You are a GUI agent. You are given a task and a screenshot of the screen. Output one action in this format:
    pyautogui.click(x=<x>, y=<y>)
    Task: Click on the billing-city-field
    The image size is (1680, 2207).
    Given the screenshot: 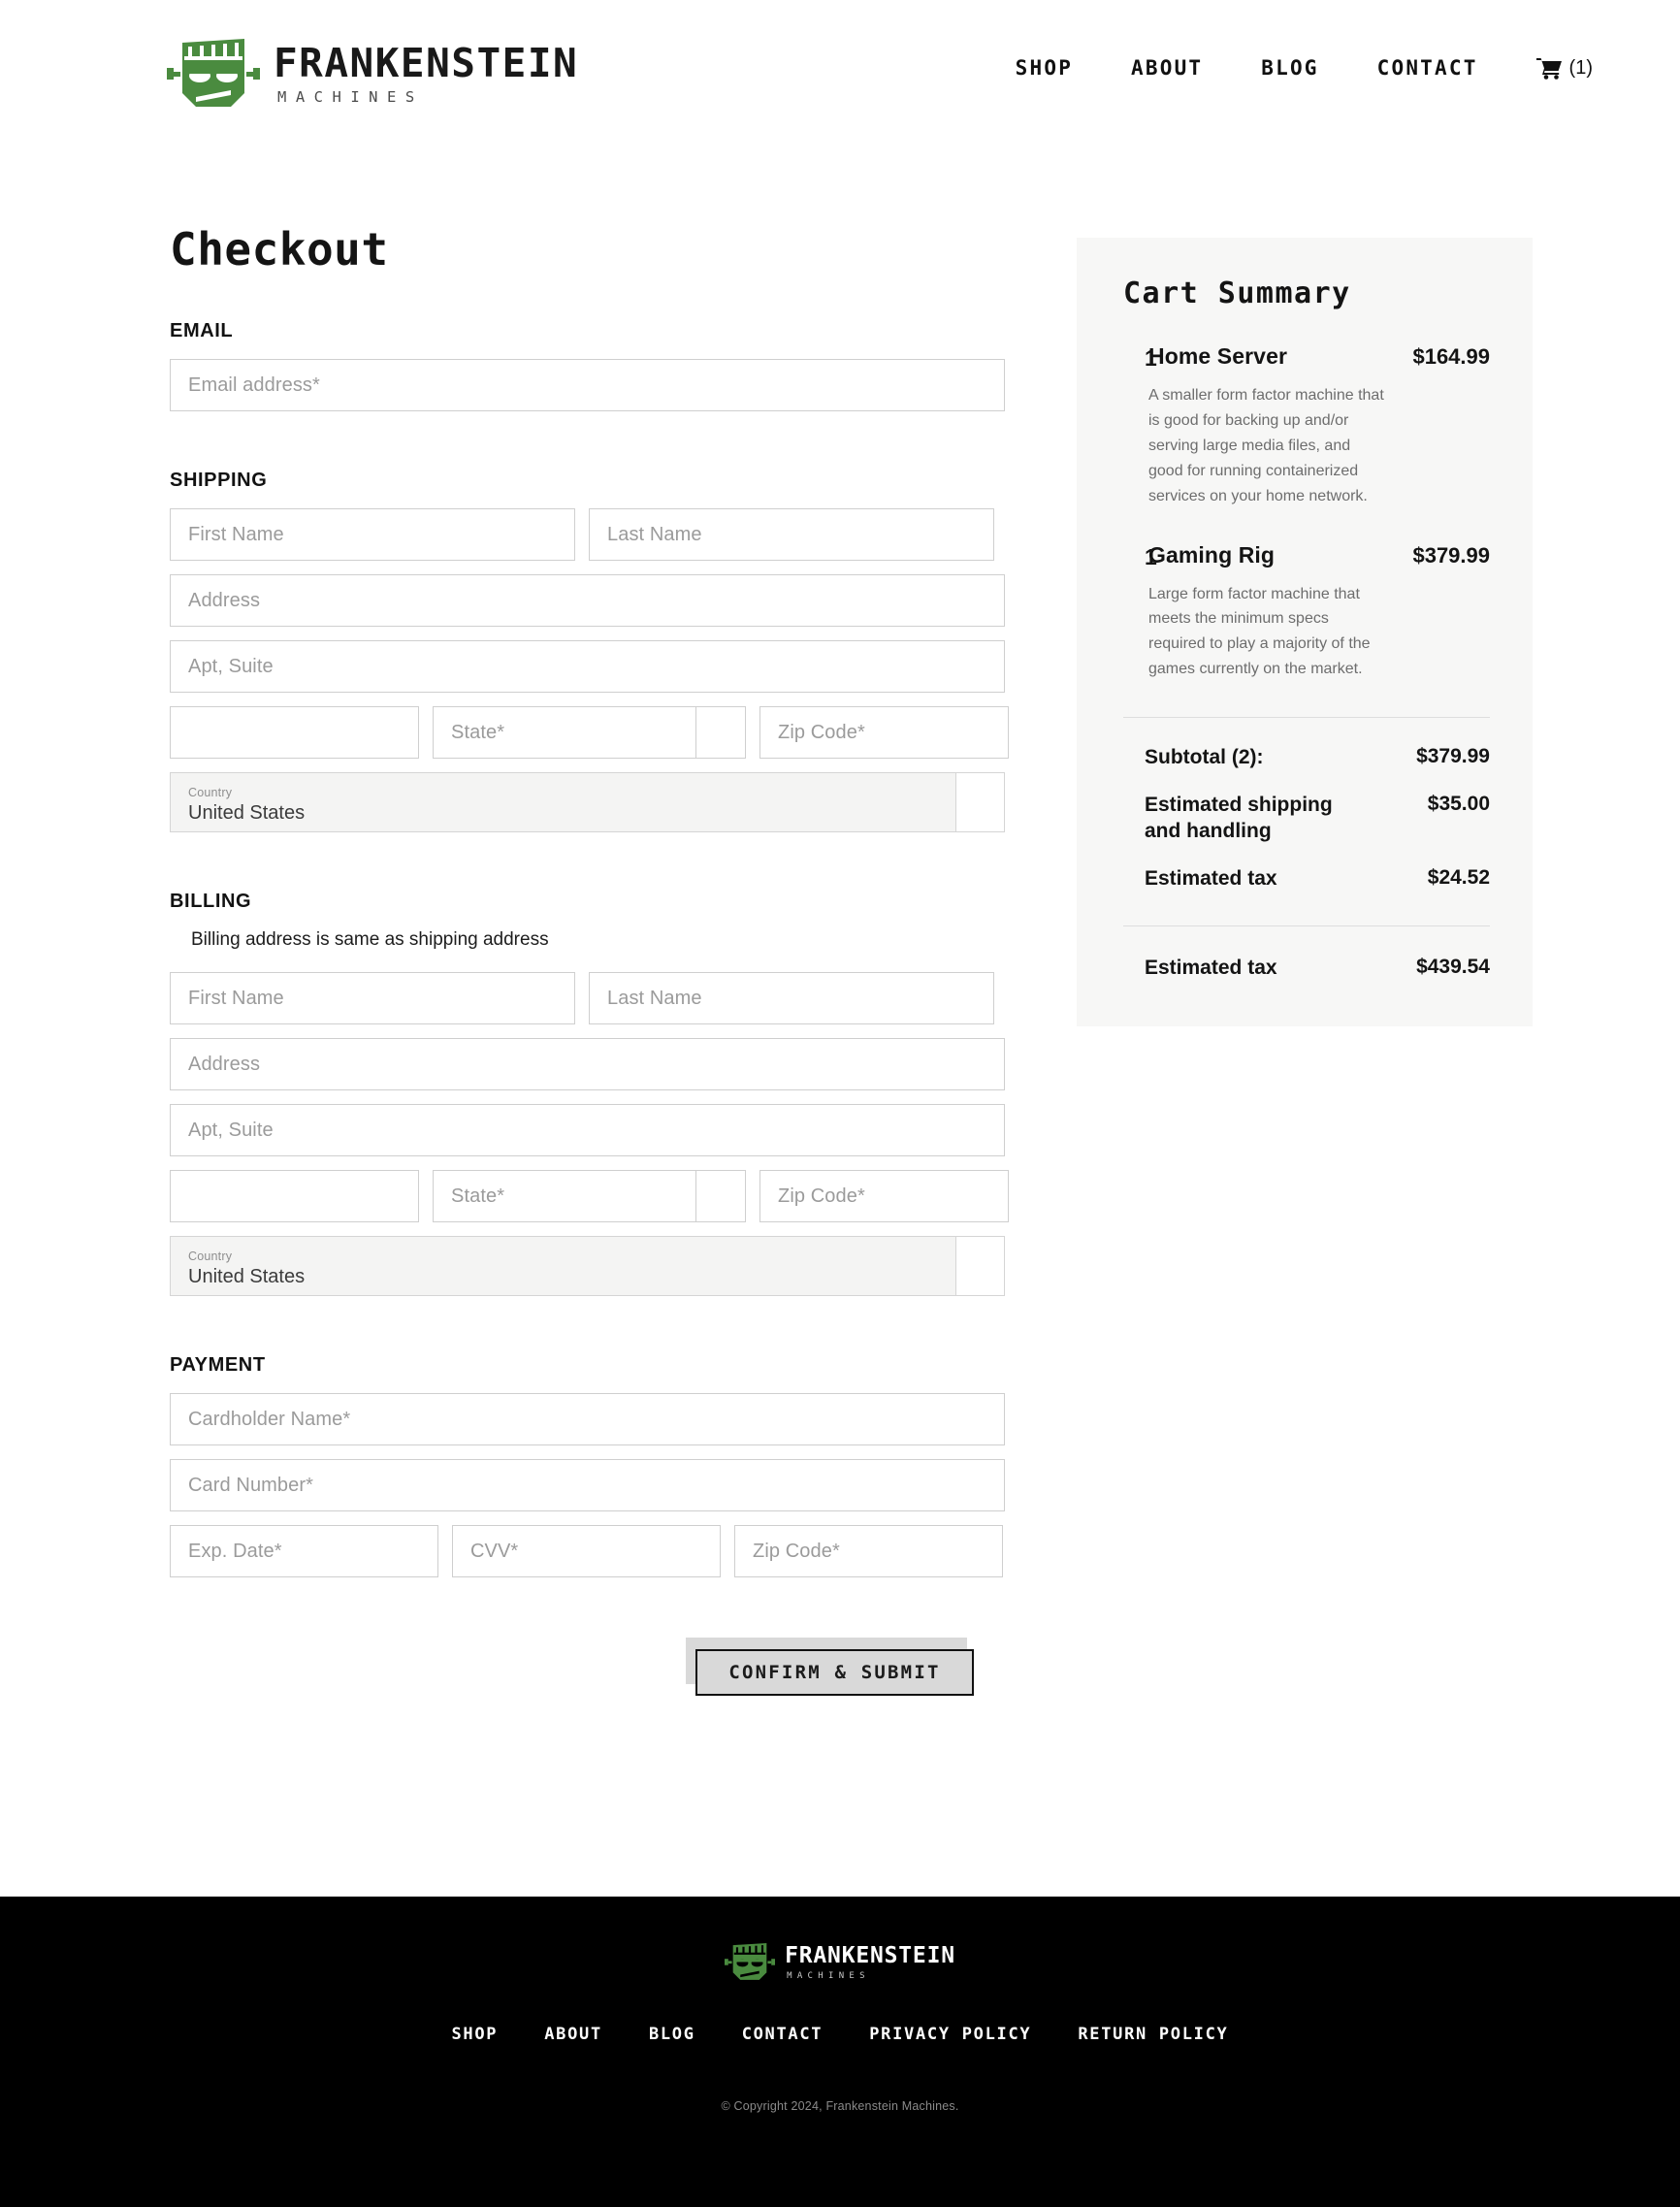 What is the action you would take?
    pyautogui.click(x=294, y=1196)
    